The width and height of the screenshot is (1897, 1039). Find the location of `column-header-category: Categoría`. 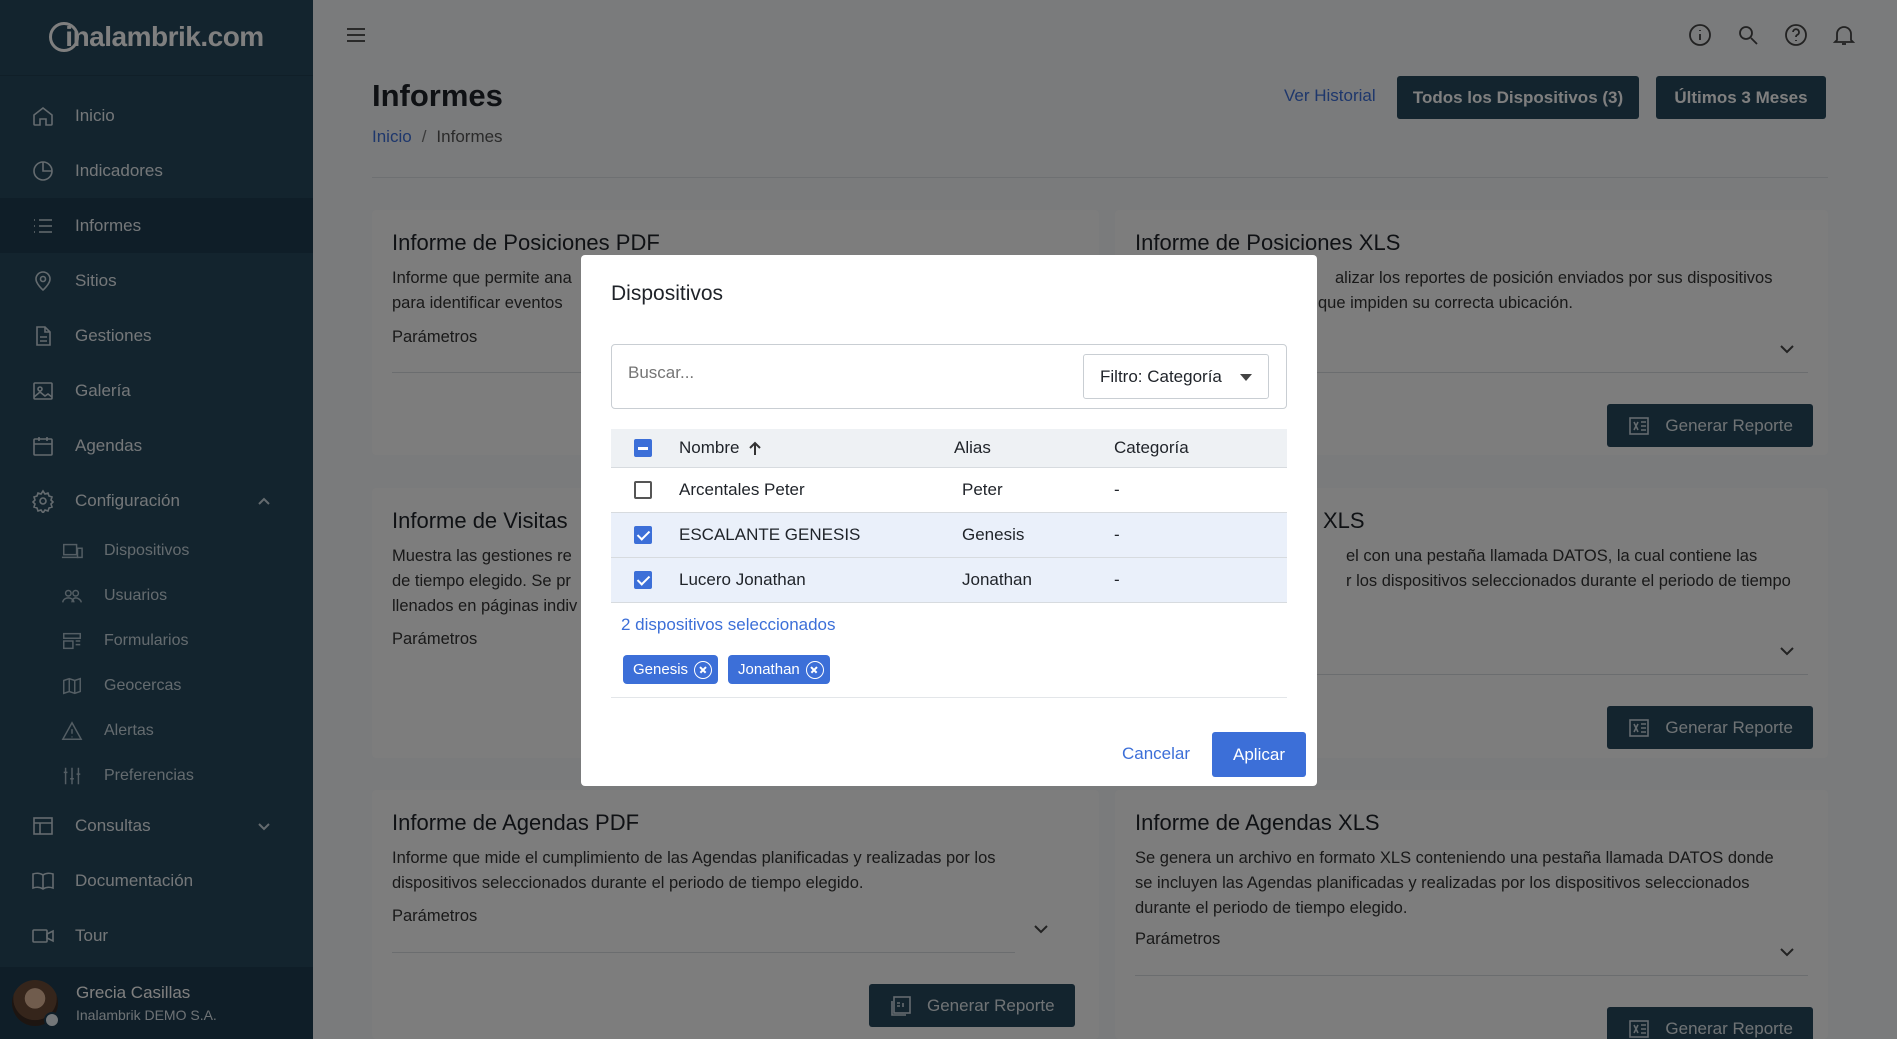

column-header-category: Categoría is located at coordinates (1151, 448).